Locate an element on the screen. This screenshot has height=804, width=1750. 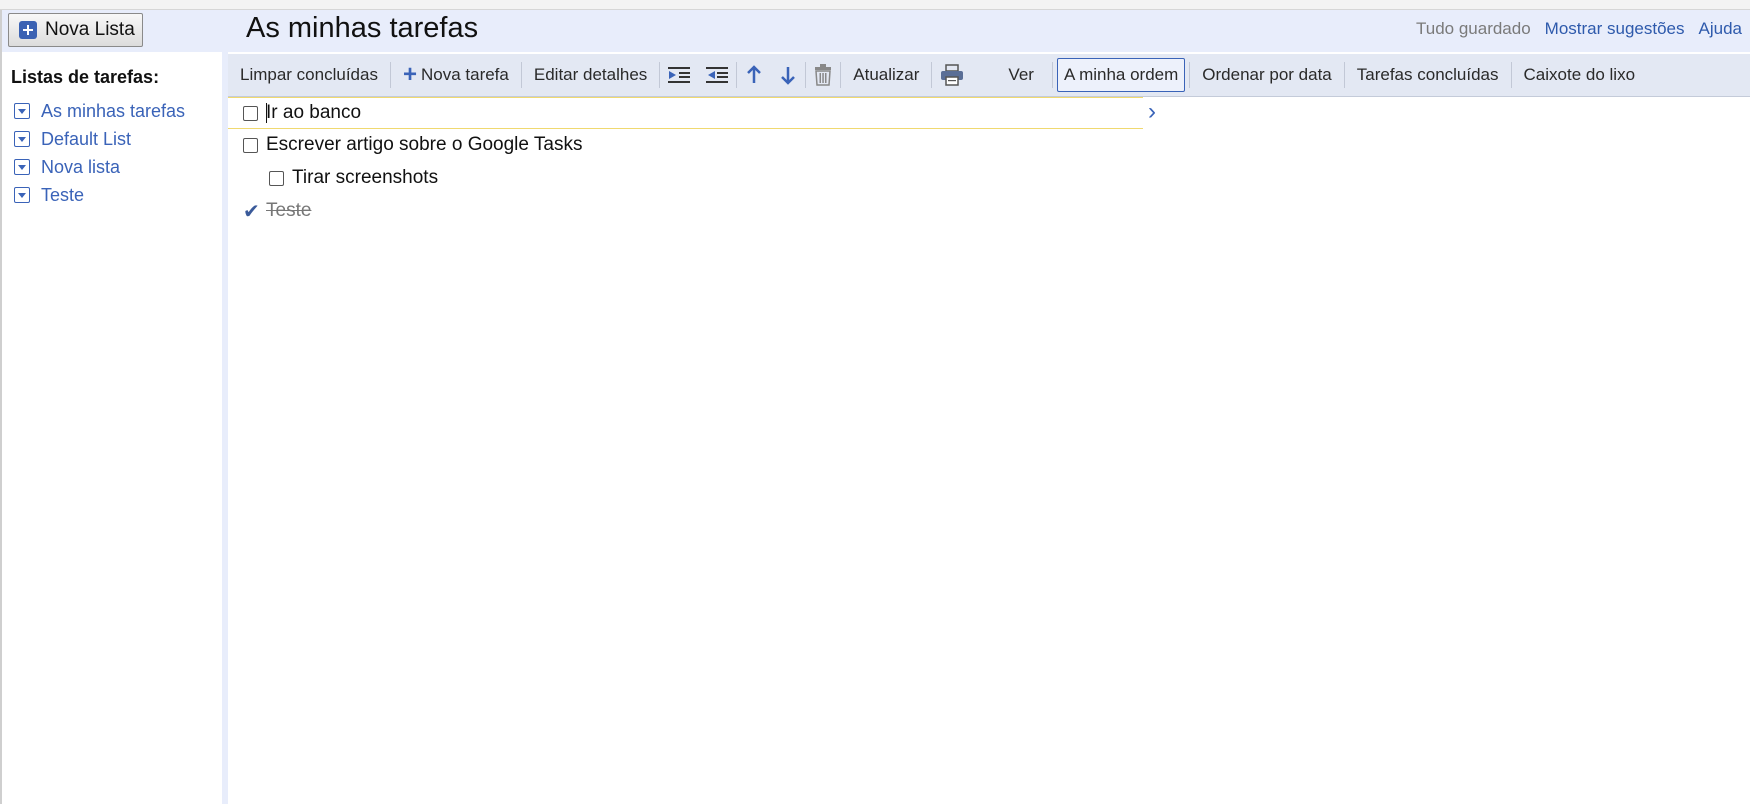
move-up-button is located at coordinates (754, 75).